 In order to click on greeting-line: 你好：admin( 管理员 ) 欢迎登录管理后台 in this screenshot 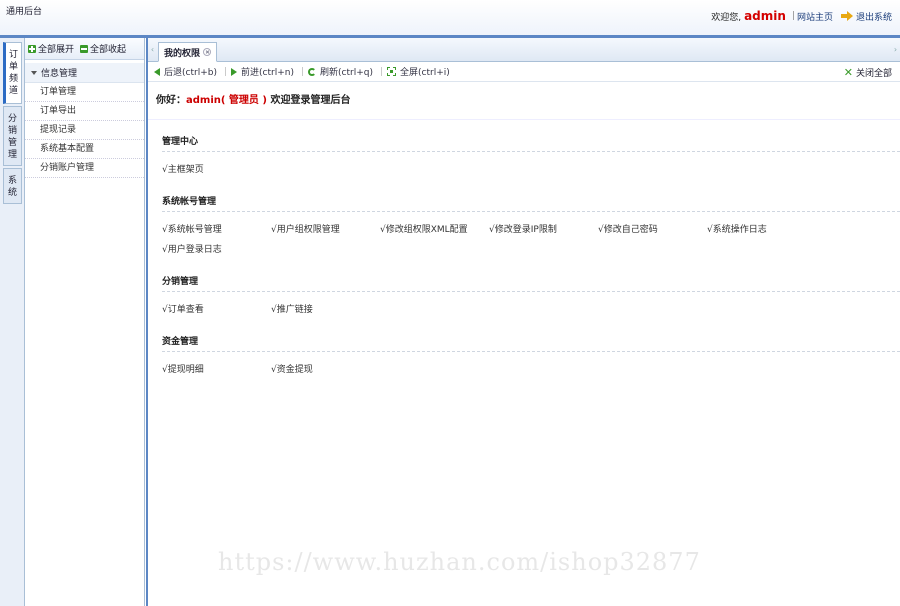, I will do `click(524, 101)`.